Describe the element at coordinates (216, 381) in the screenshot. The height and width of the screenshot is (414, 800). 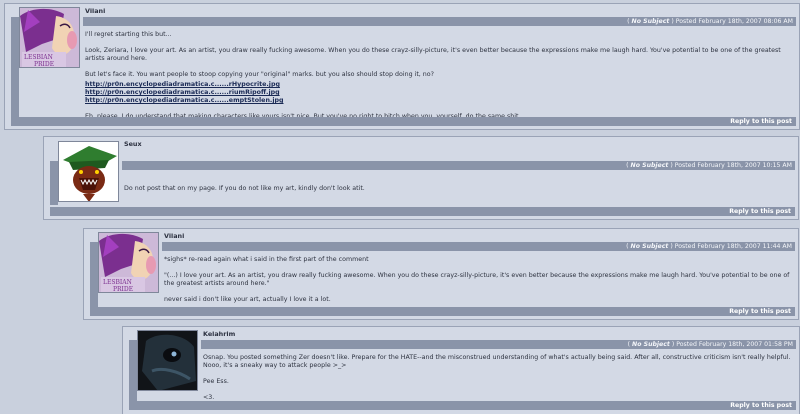
I see `comment-paragraph: Pee Ess.` at that location.